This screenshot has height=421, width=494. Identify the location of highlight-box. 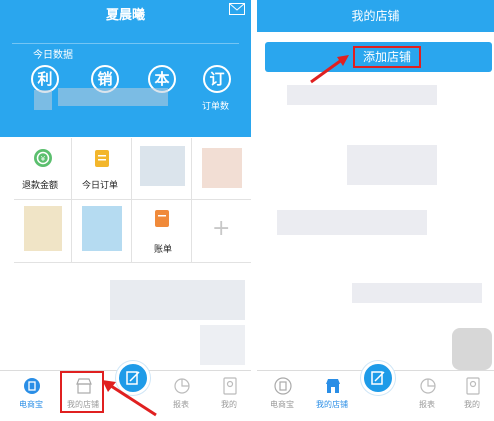
(82, 392).